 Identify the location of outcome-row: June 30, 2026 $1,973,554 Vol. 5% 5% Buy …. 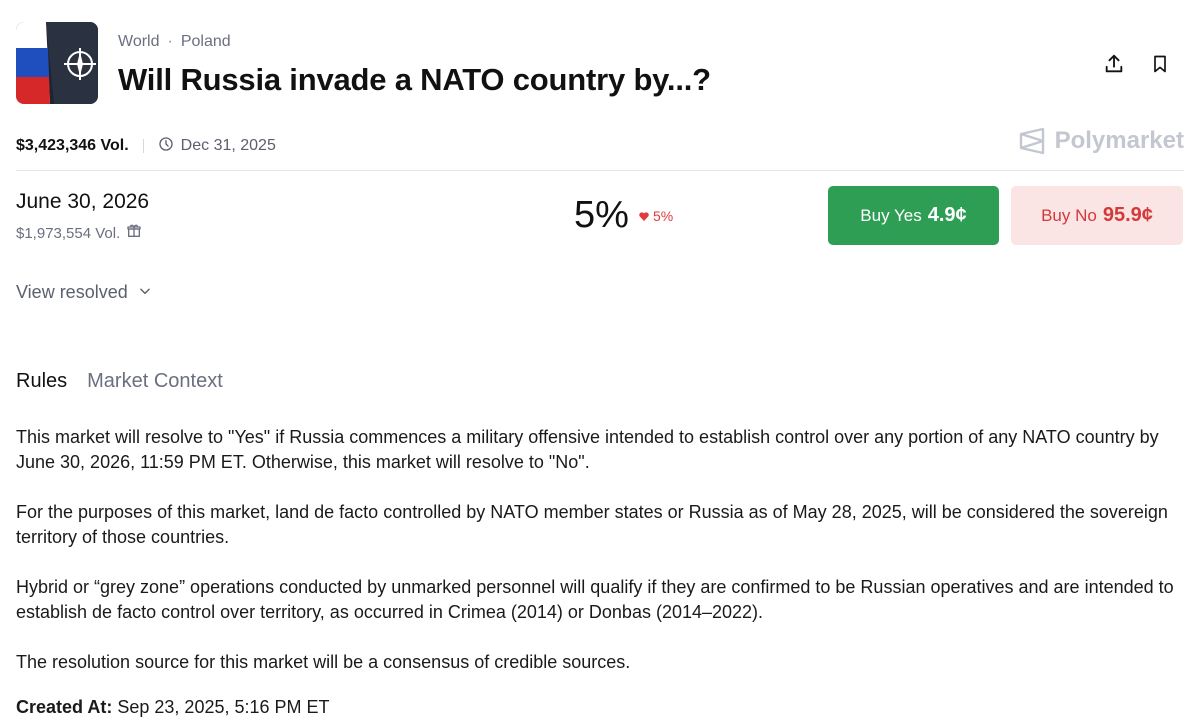
(600, 216).